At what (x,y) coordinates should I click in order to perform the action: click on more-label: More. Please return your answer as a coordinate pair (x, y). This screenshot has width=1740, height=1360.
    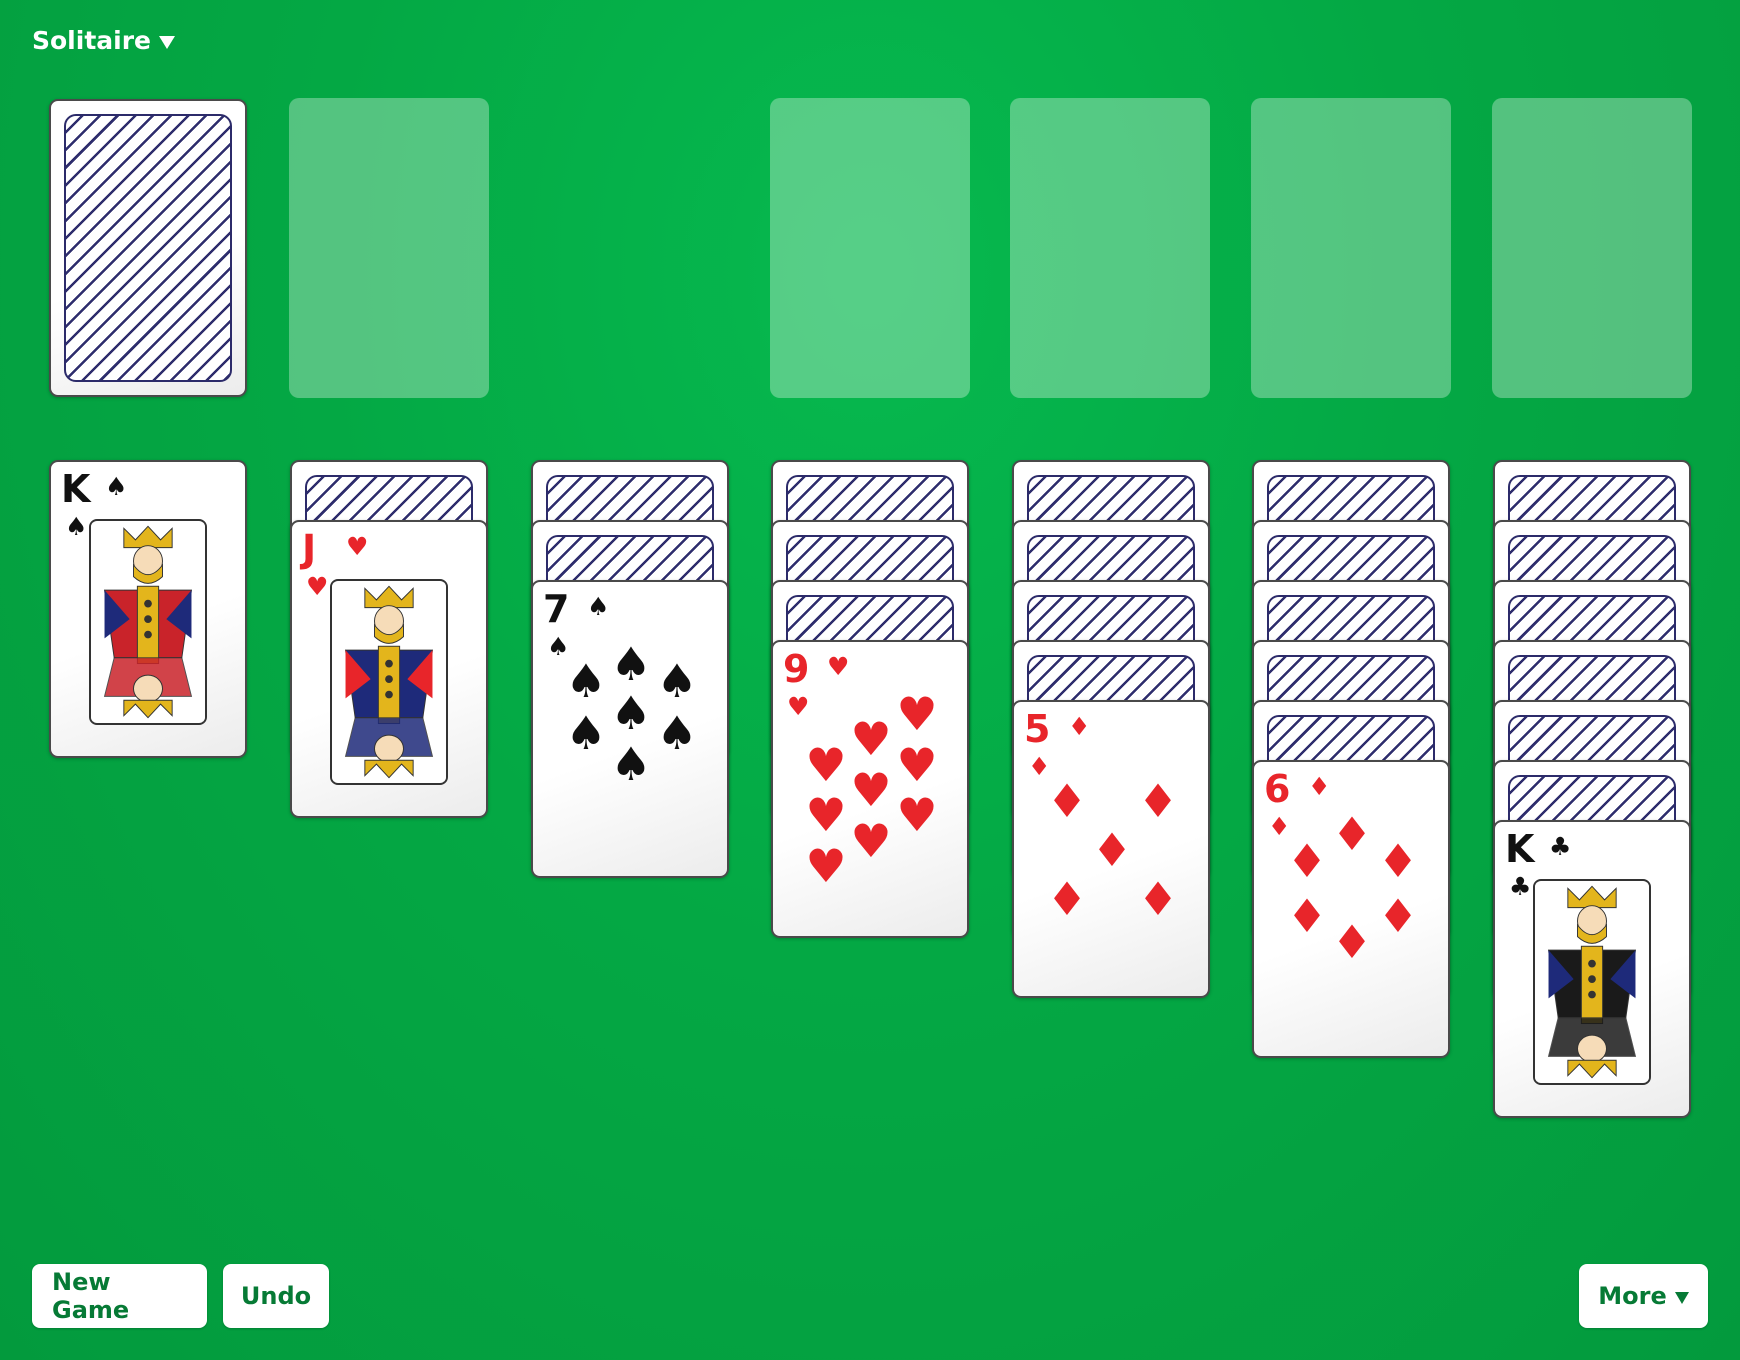
    Looking at the image, I should click on (1632, 1296).